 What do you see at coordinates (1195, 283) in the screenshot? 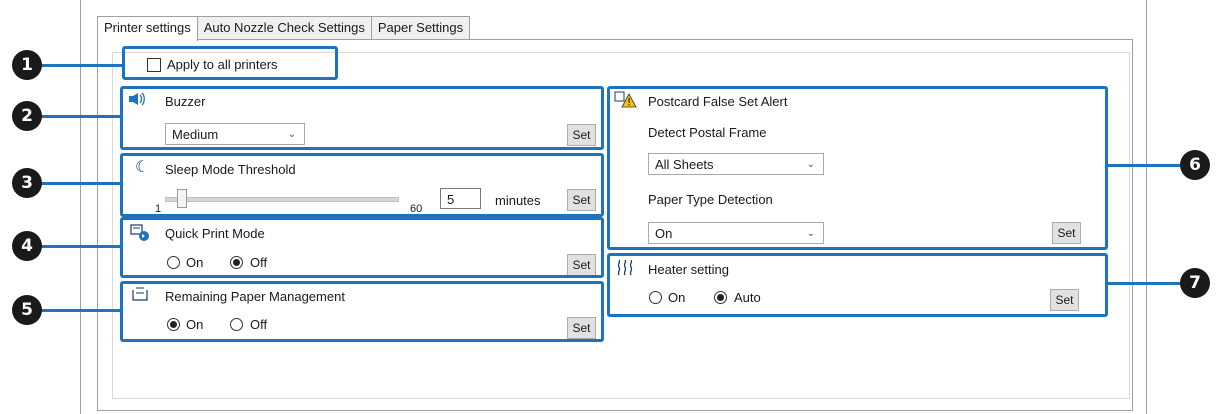
I see `callout-badge-7: 7` at bounding box center [1195, 283].